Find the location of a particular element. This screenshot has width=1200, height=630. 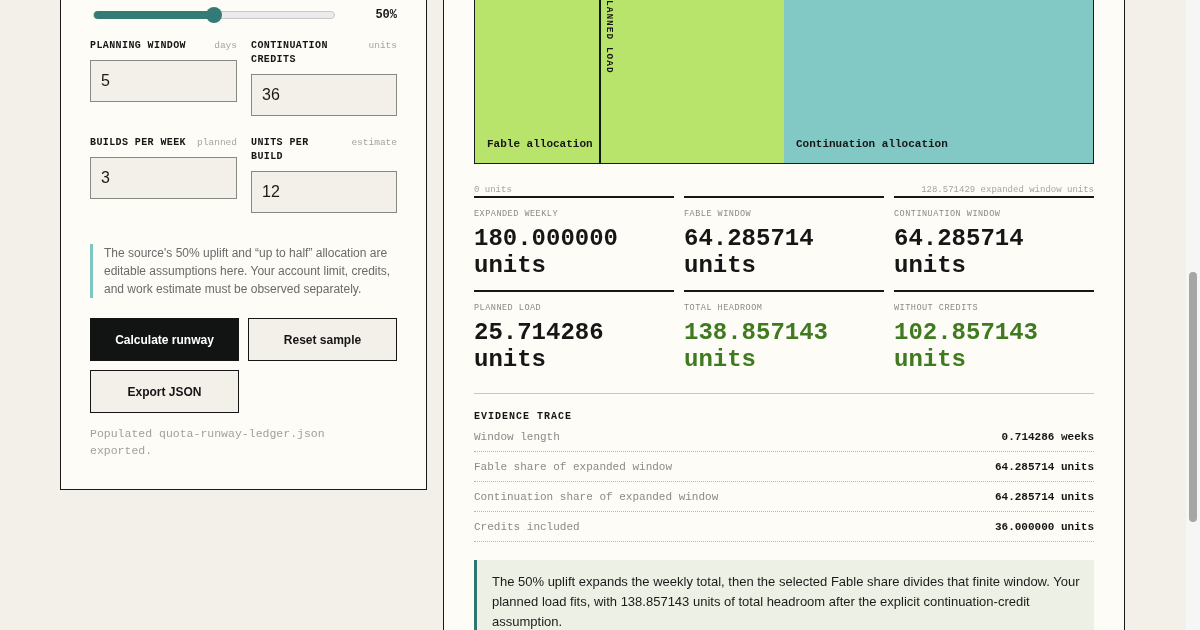

field-hint: units is located at coordinates (382, 46).